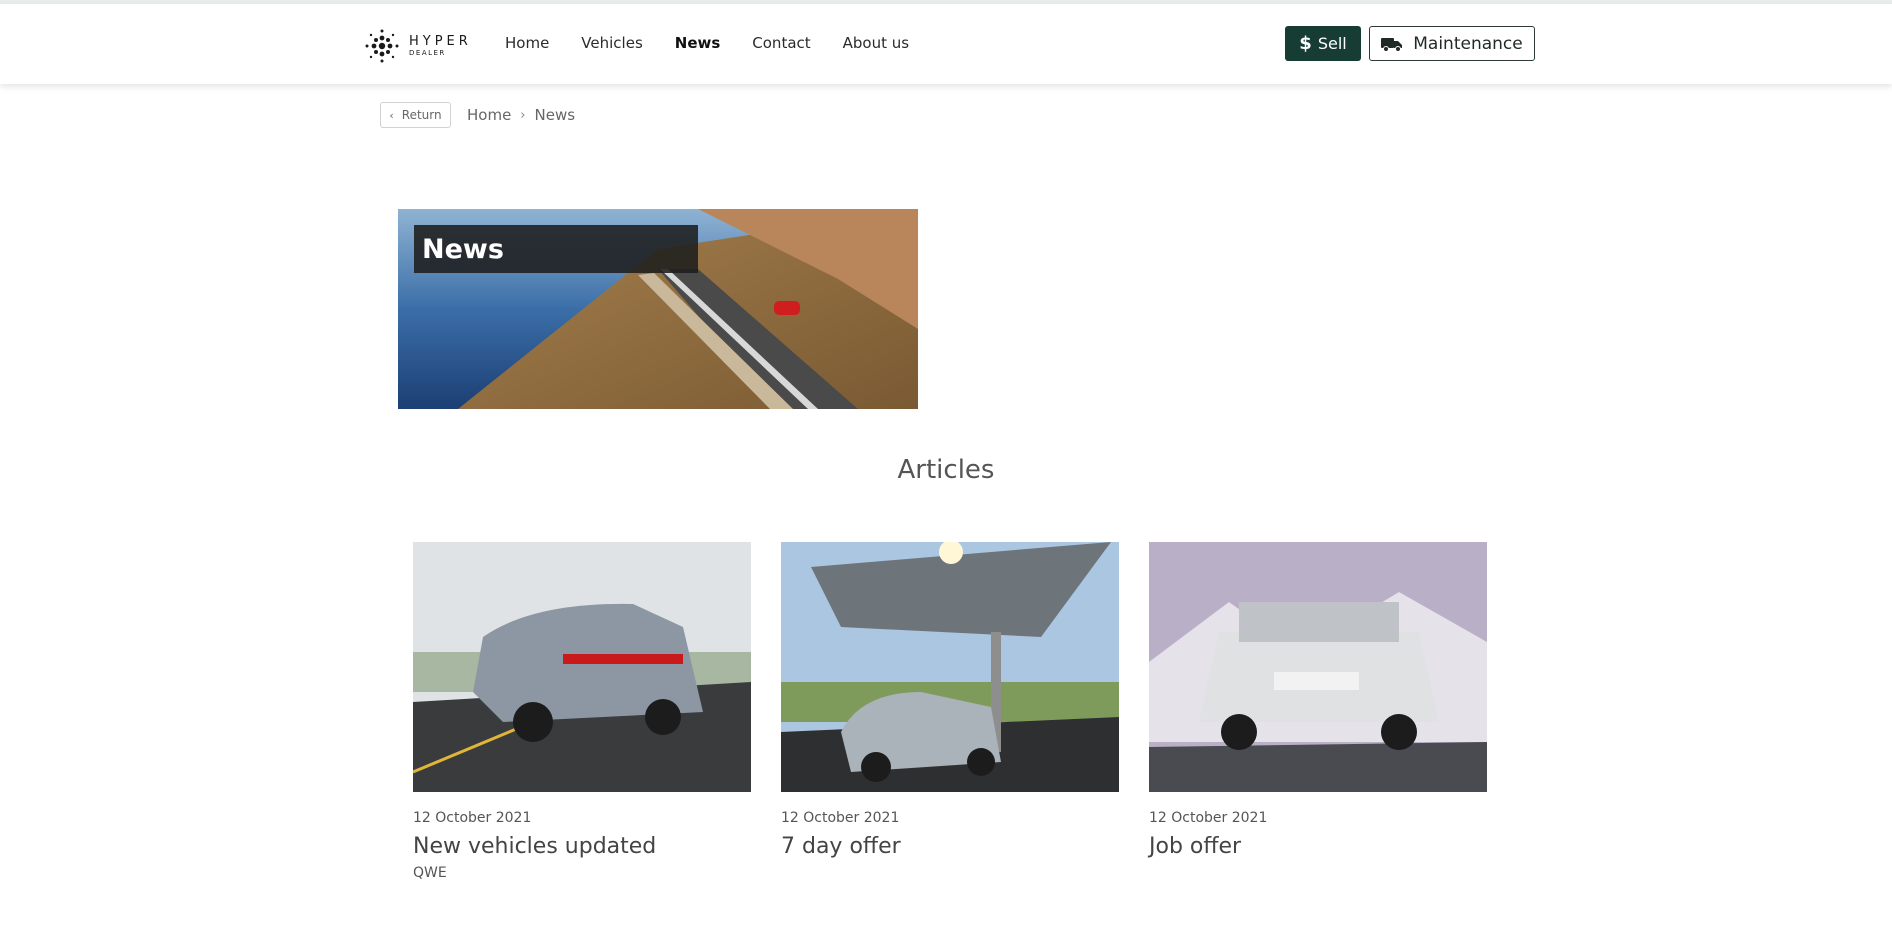  What do you see at coordinates (950, 846) in the screenshot?
I see `article-title: 7 day offer` at bounding box center [950, 846].